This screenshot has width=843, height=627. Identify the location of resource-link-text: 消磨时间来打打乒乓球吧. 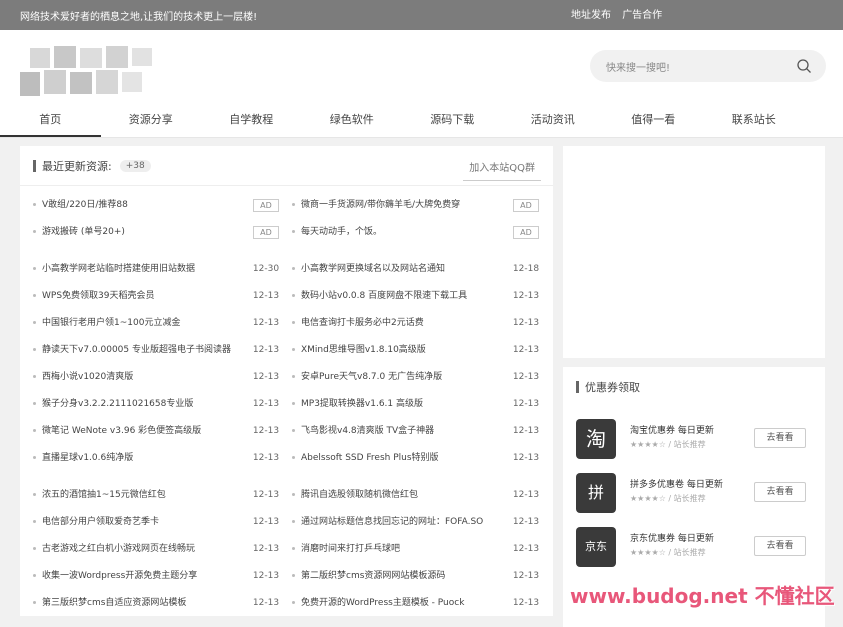
(350, 549).